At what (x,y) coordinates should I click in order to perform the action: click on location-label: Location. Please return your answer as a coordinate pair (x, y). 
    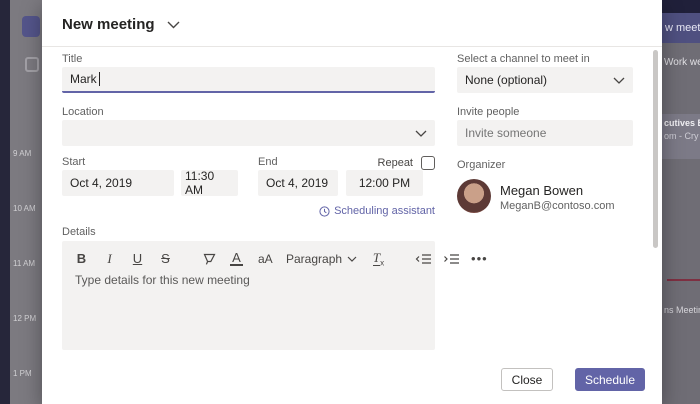
    Looking at the image, I should click on (83, 112).